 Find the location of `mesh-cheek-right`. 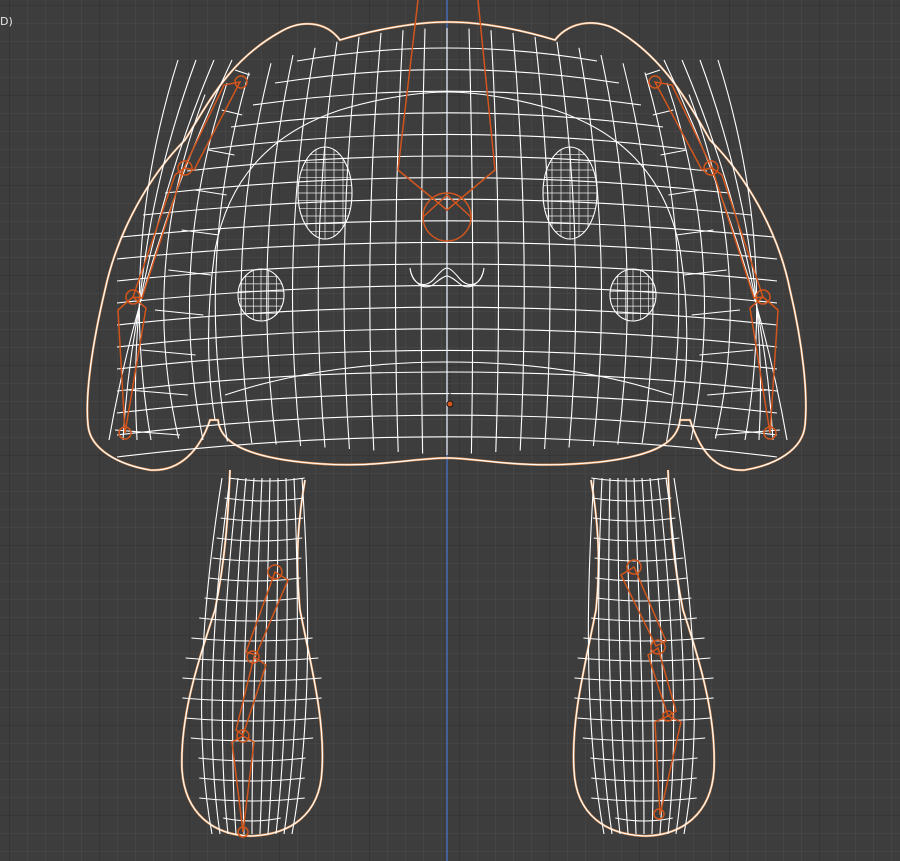

mesh-cheek-right is located at coordinates (633, 295).